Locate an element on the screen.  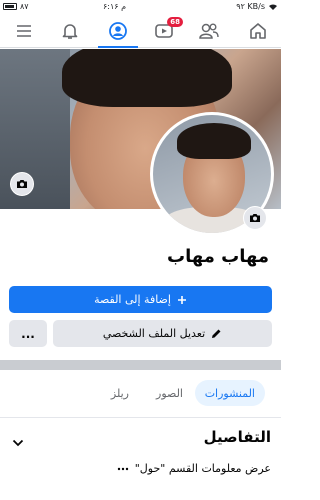
edit-cover-camera-button is located at coordinates (22, 184).